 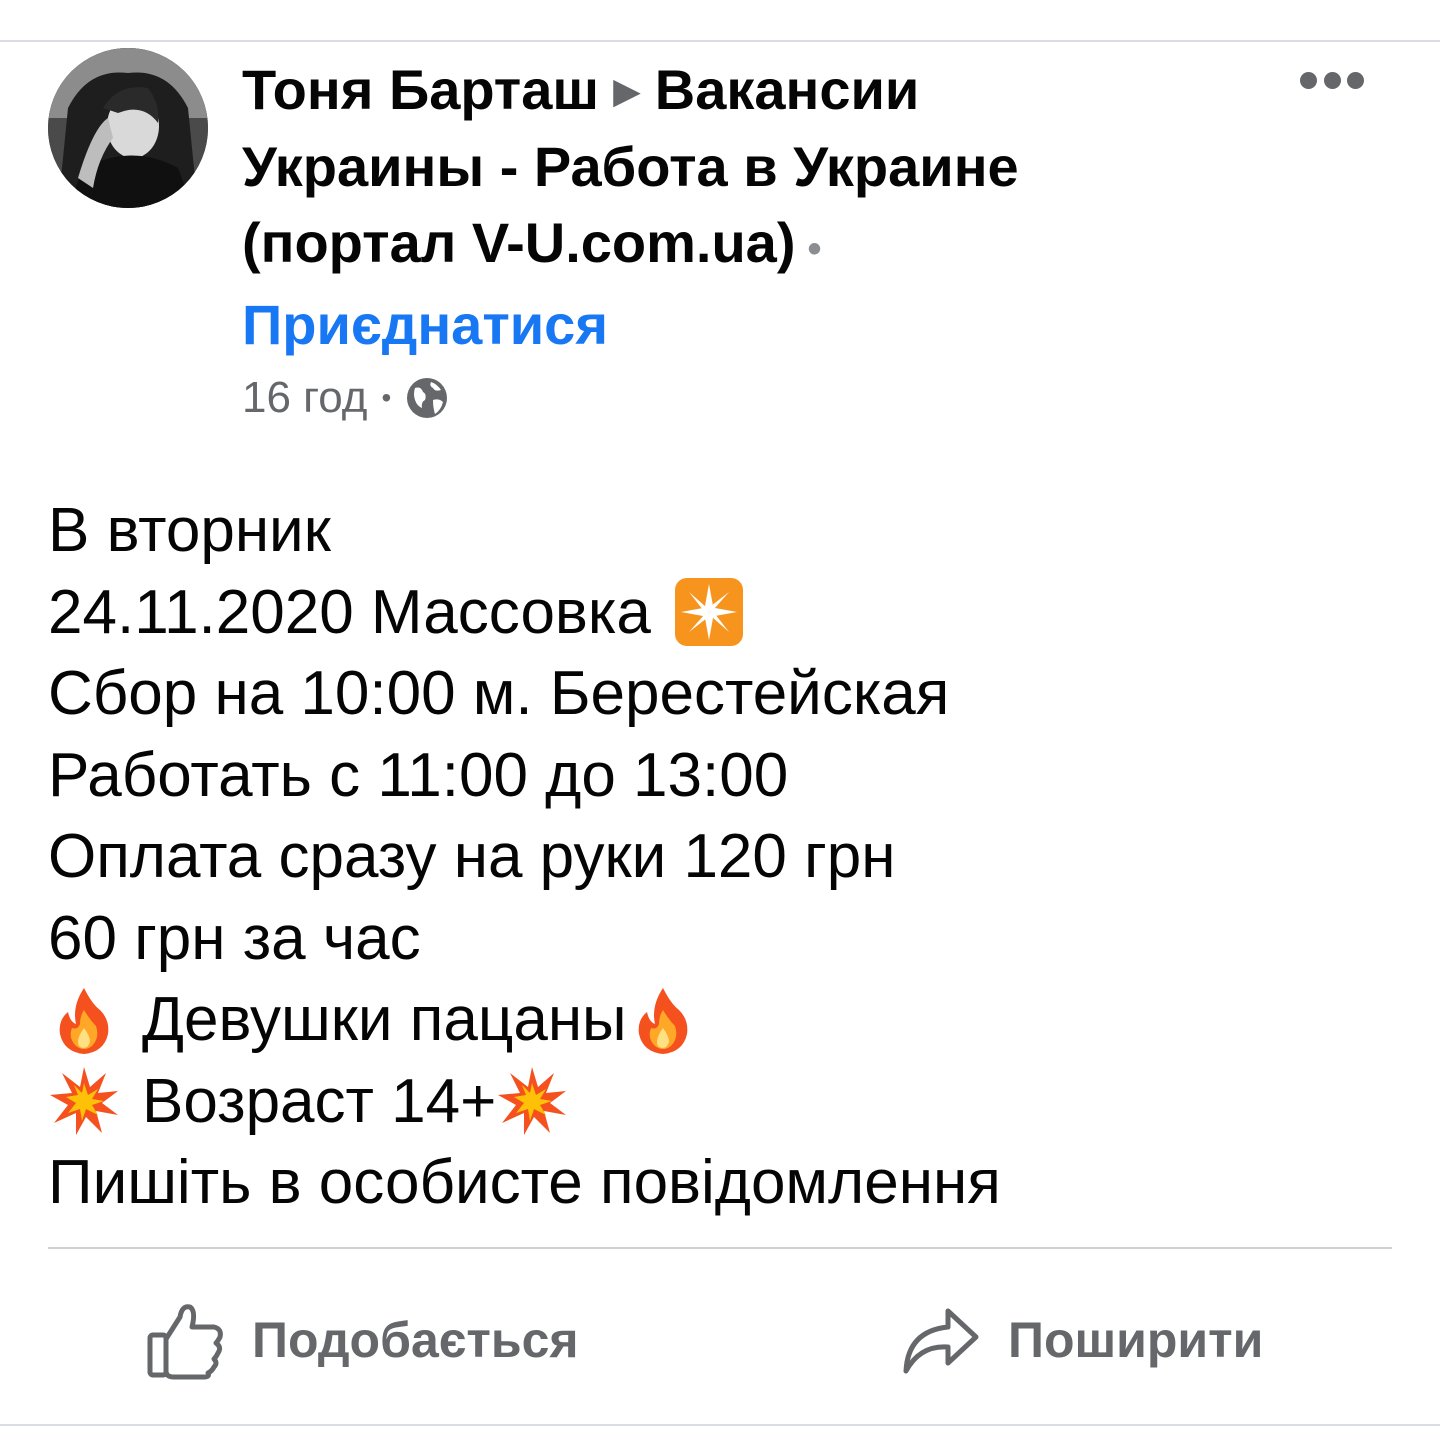 I want to click on divider, so click(x=720, y=1248).